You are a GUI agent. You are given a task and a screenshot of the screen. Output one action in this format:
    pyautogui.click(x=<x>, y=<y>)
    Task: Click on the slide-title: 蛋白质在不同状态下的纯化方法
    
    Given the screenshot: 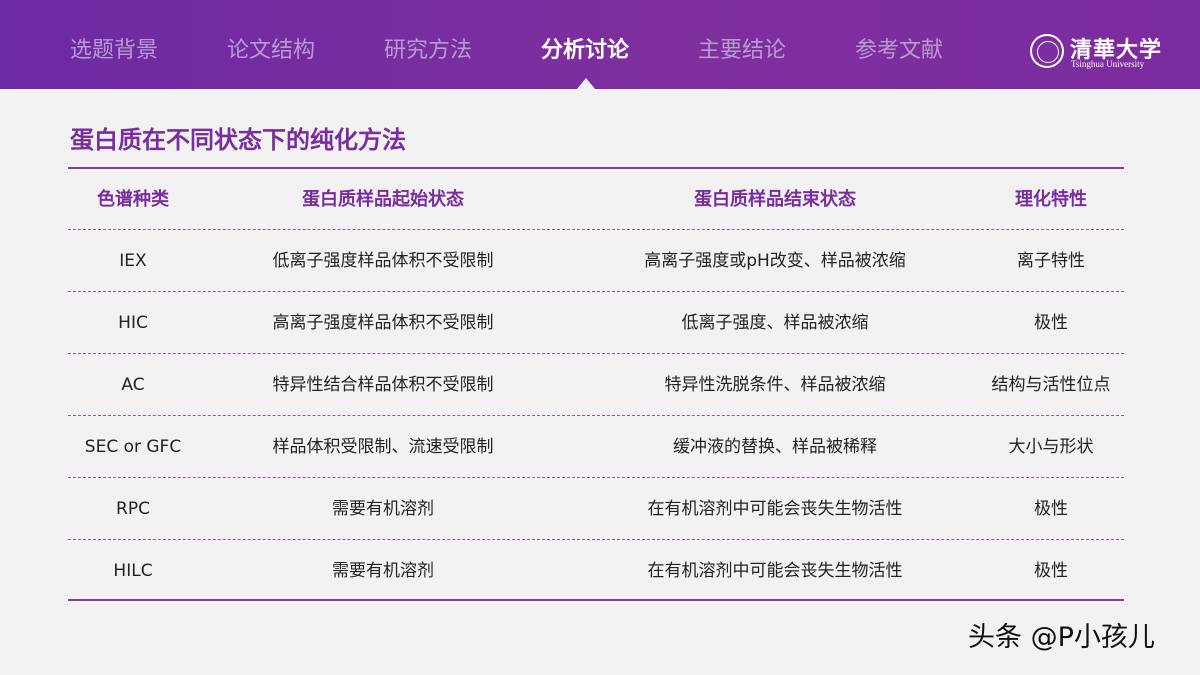 What is the action you would take?
    pyautogui.click(x=238, y=140)
    